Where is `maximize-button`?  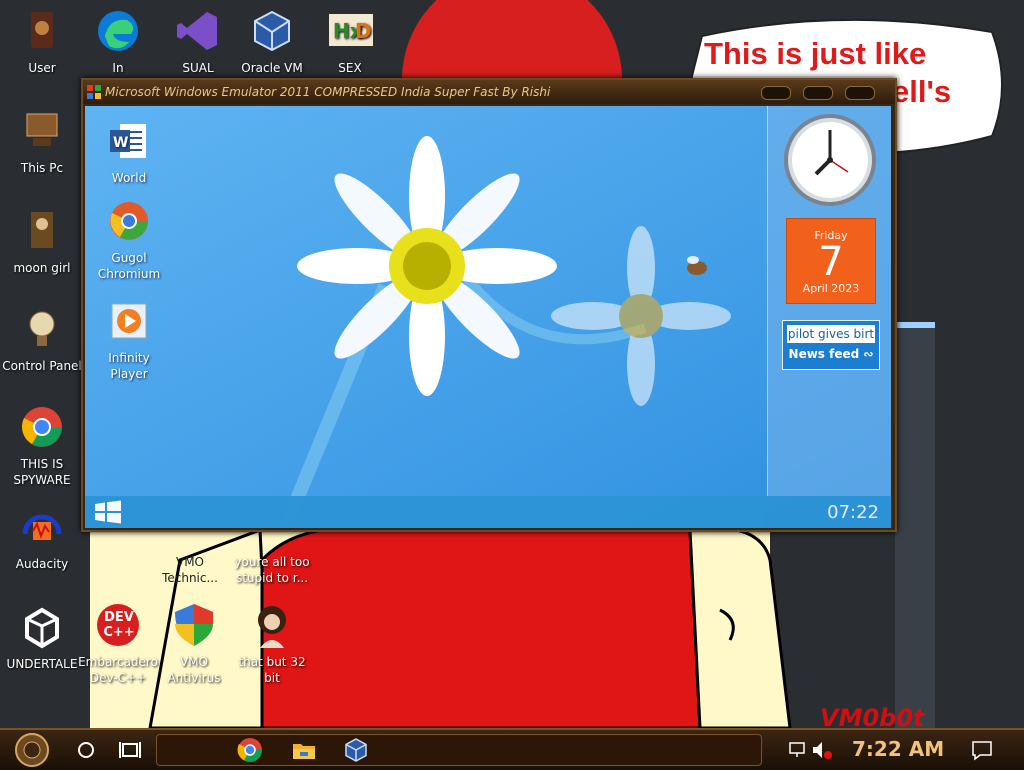 maximize-button is located at coordinates (818, 93).